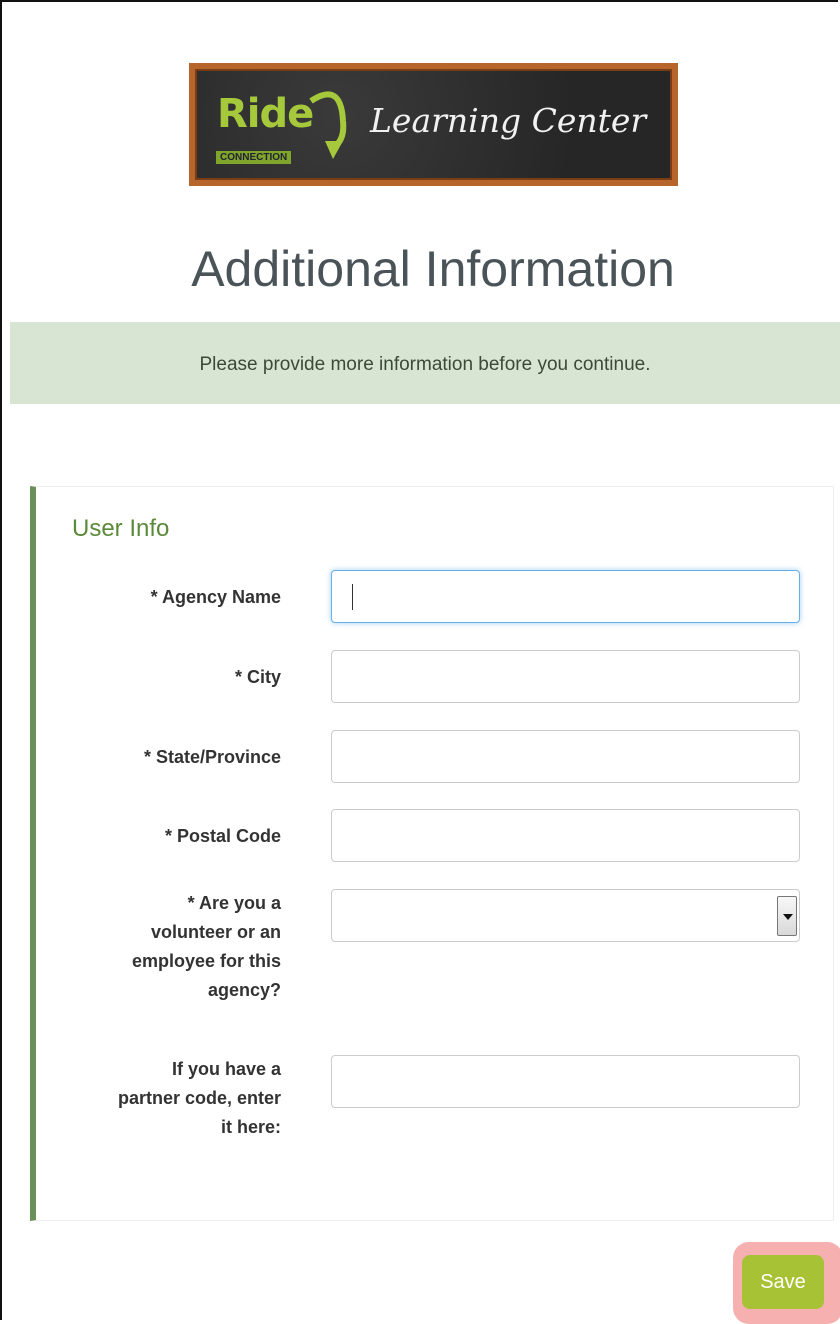  Describe the element at coordinates (222, 836) in the screenshot. I see `postal-code-label: * Postal Code` at that location.